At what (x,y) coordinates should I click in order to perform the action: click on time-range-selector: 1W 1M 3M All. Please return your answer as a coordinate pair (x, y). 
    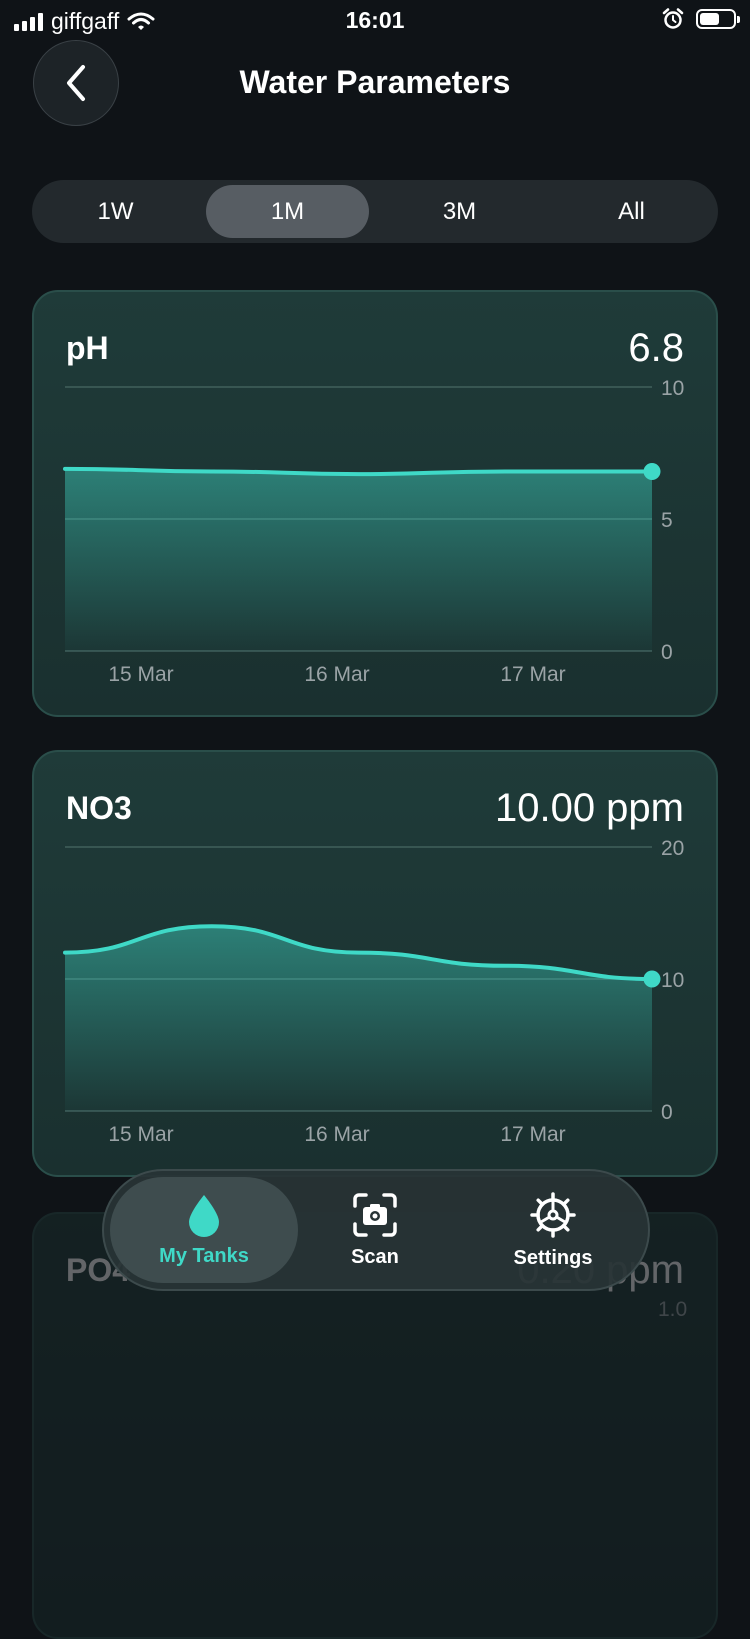
    Looking at the image, I should click on (375, 211).